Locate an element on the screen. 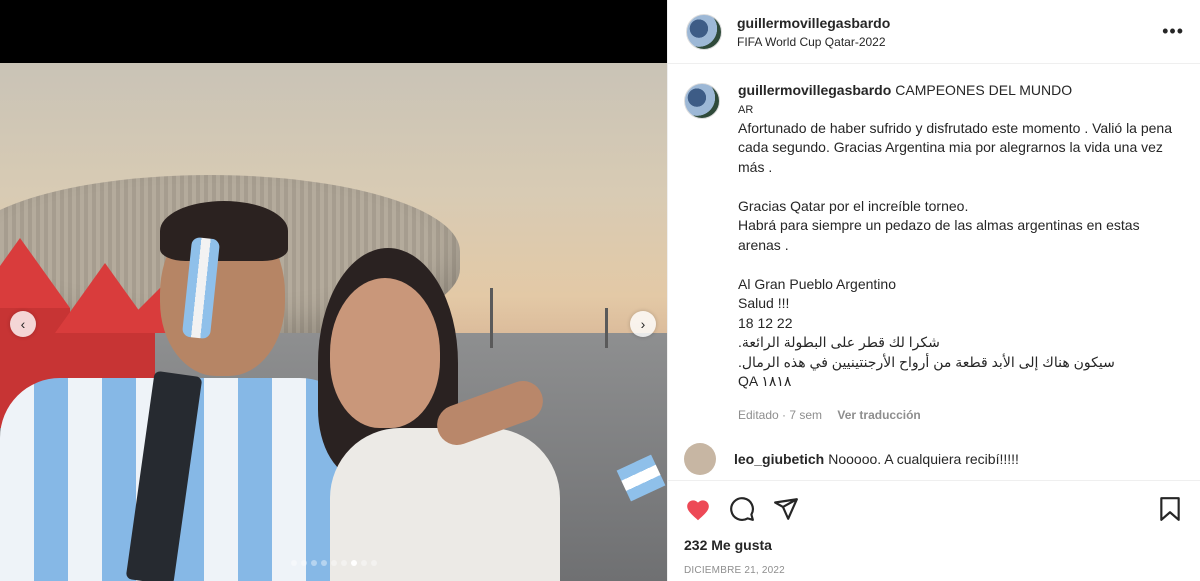  photo-woman-top is located at coordinates (445, 504).